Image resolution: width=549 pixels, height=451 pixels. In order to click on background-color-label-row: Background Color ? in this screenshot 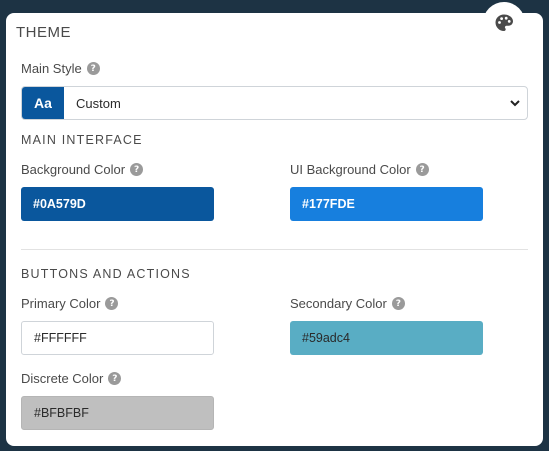, I will do `click(82, 169)`.